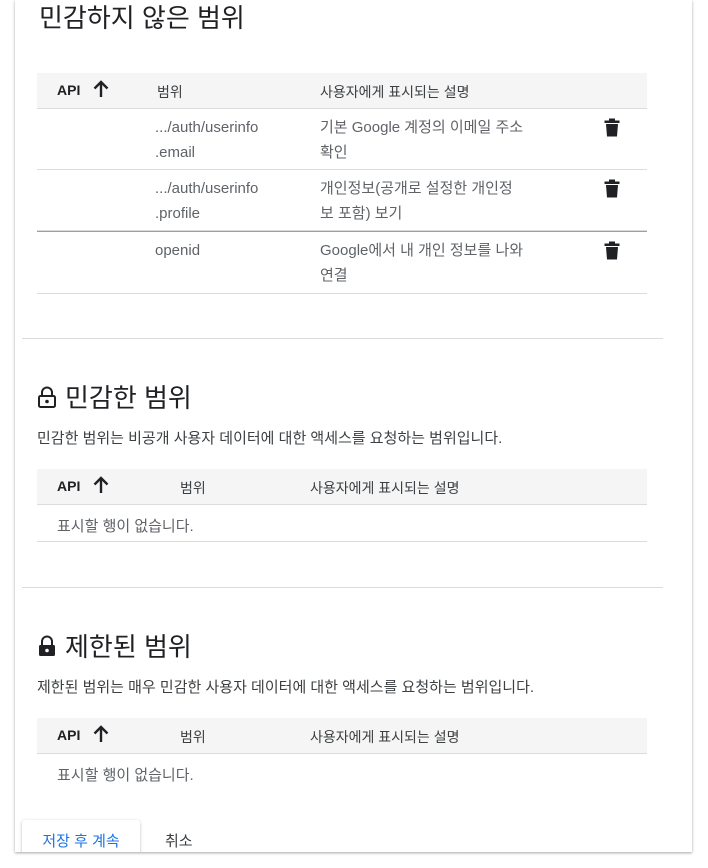 The height and width of the screenshot is (868, 708). I want to click on sensitive-table: API 범위 사용자에게 표시되는 설명 표시할 행이 없습니다., so click(342, 505).